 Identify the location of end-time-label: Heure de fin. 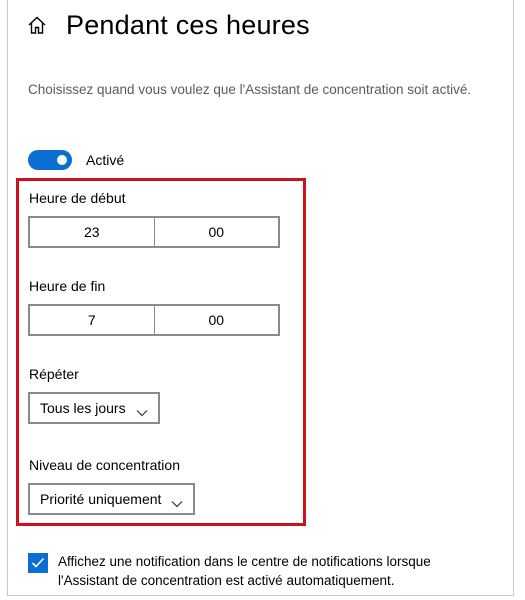
(67, 286).